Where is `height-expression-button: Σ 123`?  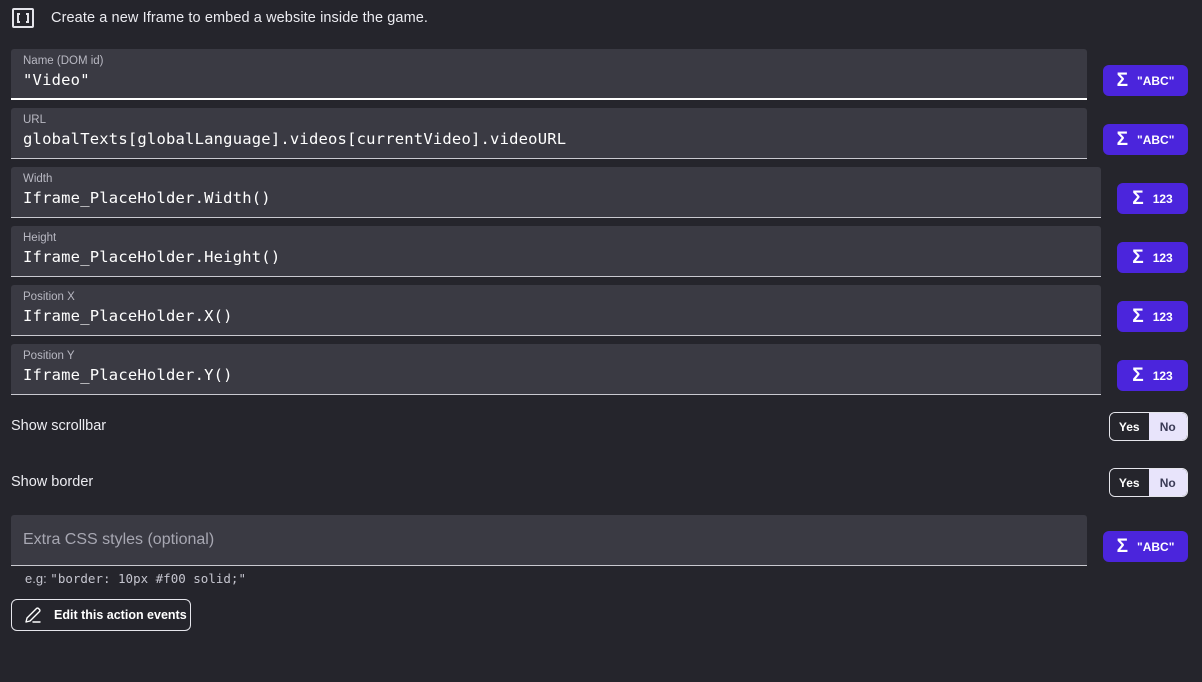
height-expression-button: Σ 123 is located at coordinates (1152, 257).